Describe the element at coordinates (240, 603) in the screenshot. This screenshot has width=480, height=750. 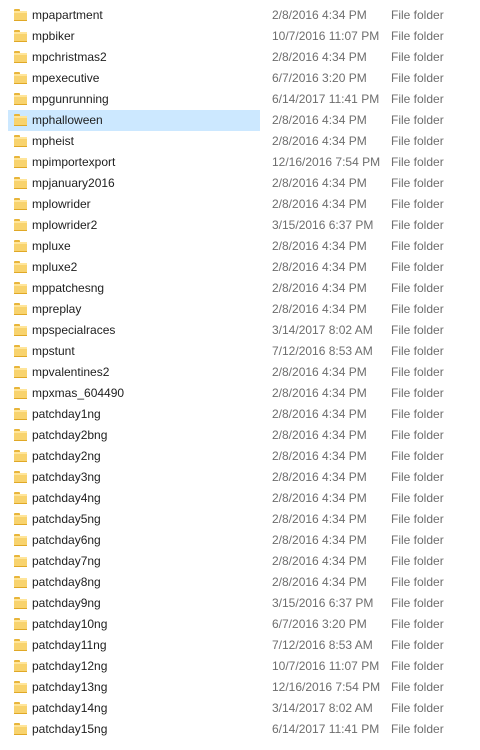
I see `file-row: patchday9ng 3/15/2016 6:37 PM File folder` at that location.